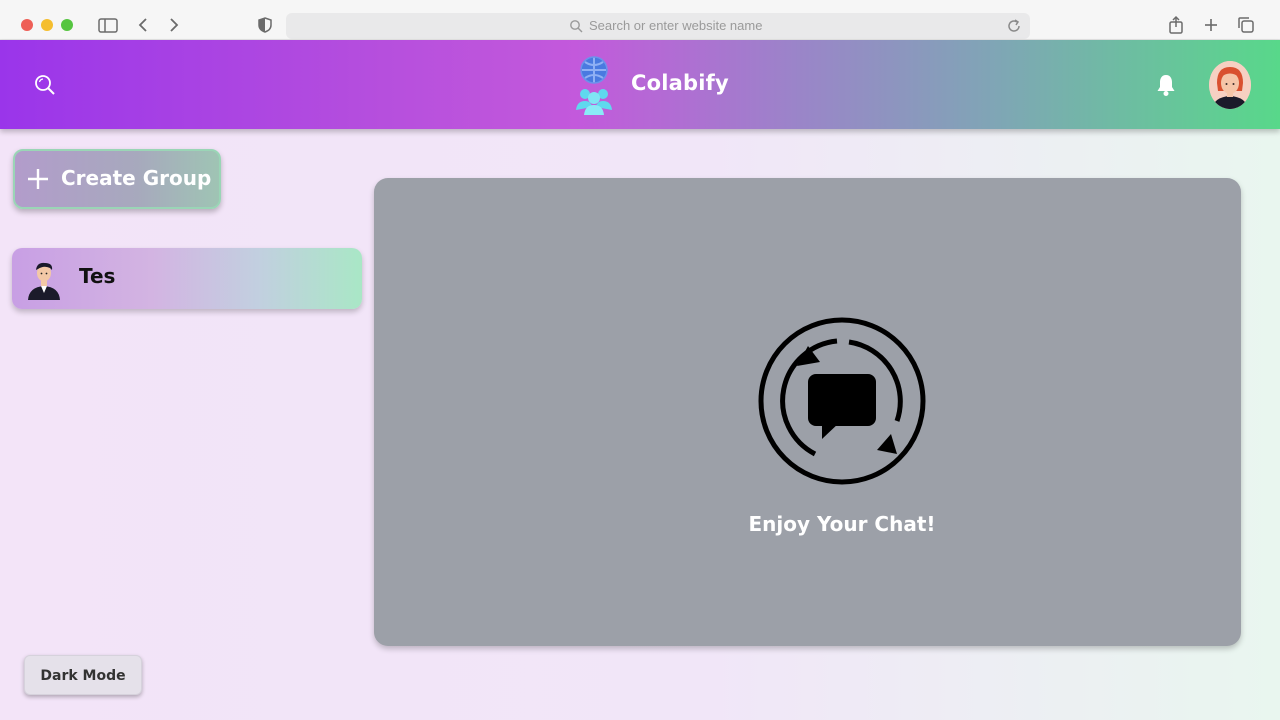 This screenshot has width=1280, height=720. What do you see at coordinates (1176, 25) in the screenshot?
I see `share-icon` at bounding box center [1176, 25].